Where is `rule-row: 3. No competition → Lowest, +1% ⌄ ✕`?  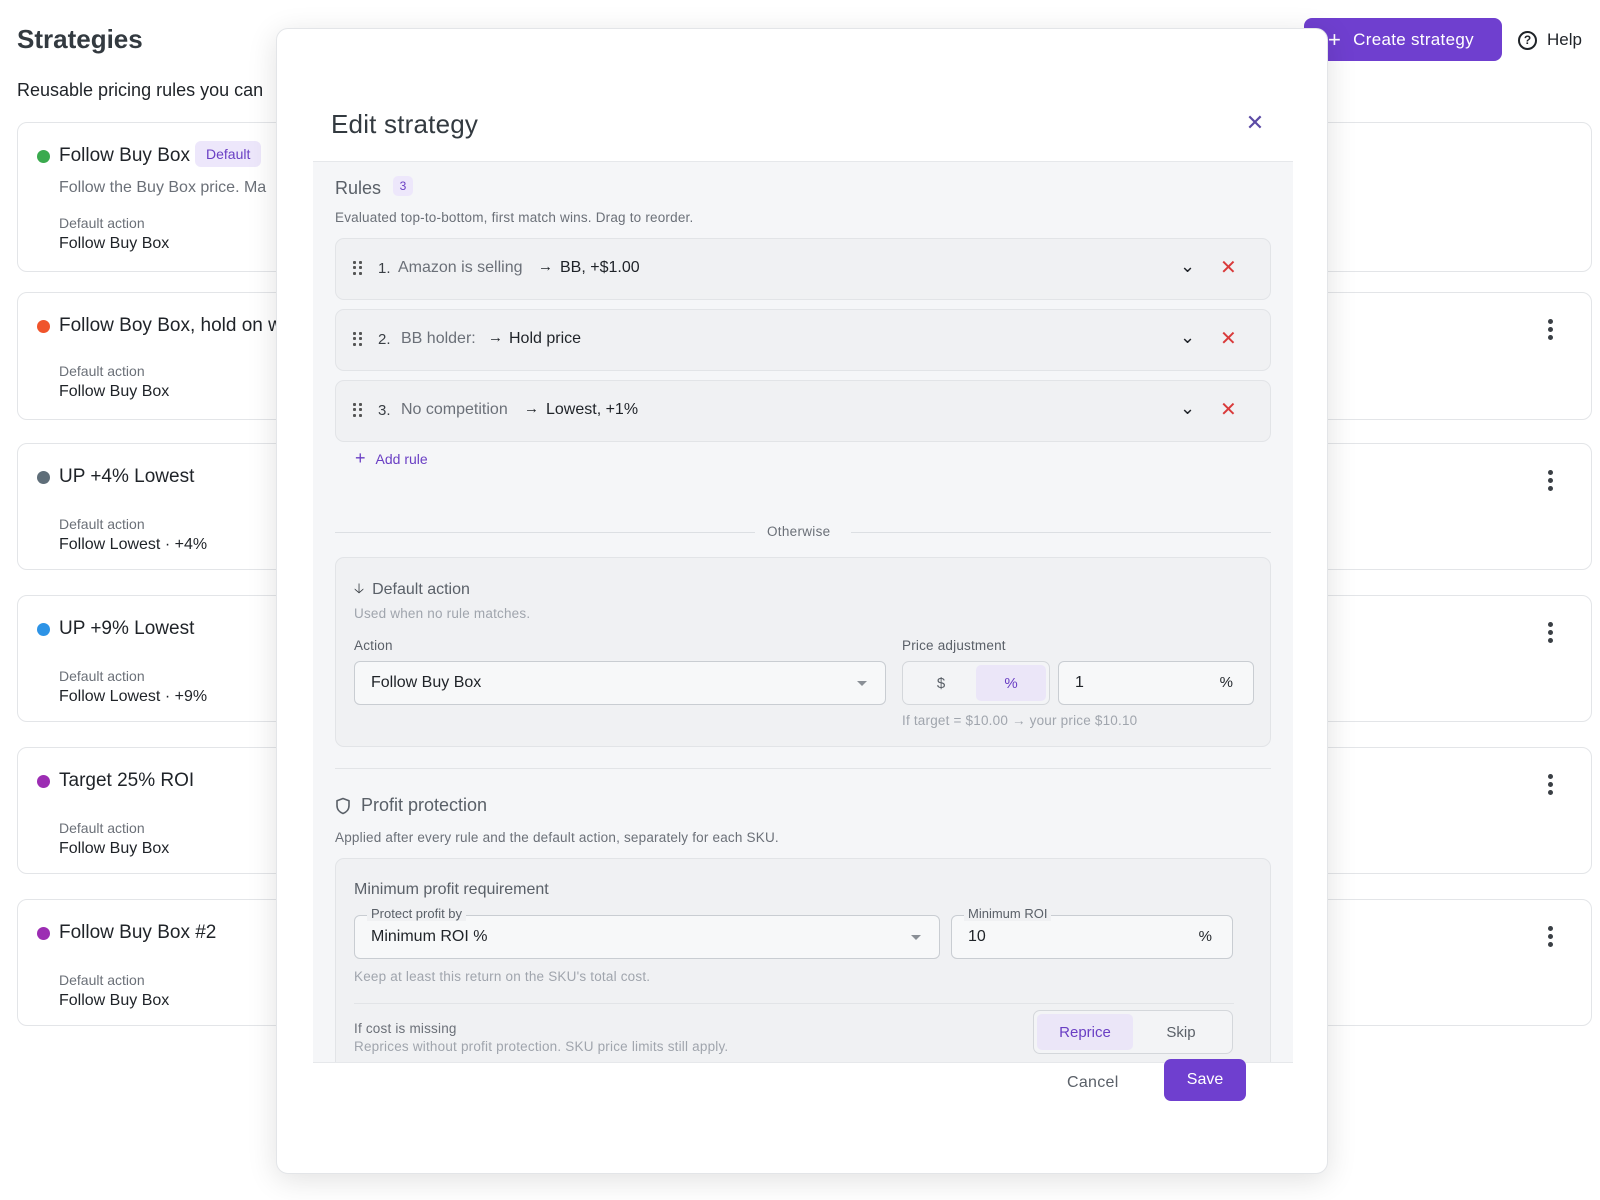 rule-row: 3. No competition → Lowest, +1% ⌄ ✕ is located at coordinates (803, 411).